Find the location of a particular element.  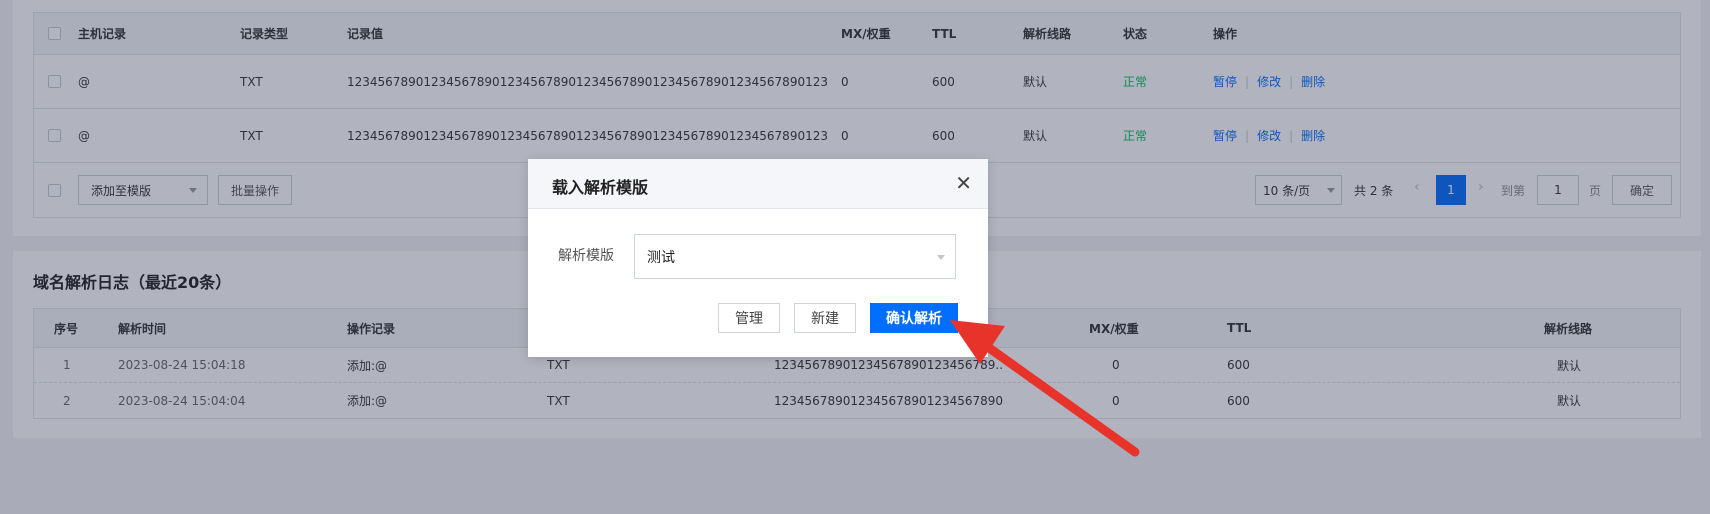

confirm-parse-button: 确认解析 is located at coordinates (914, 318).